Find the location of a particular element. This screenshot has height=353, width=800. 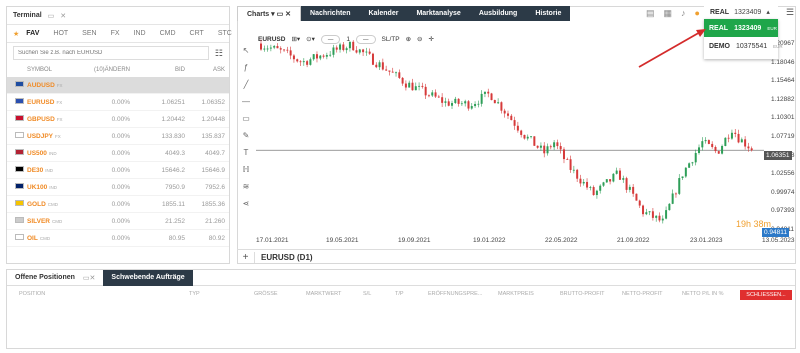

account-option-real: REAL 1323409 EUR is located at coordinates (741, 28).